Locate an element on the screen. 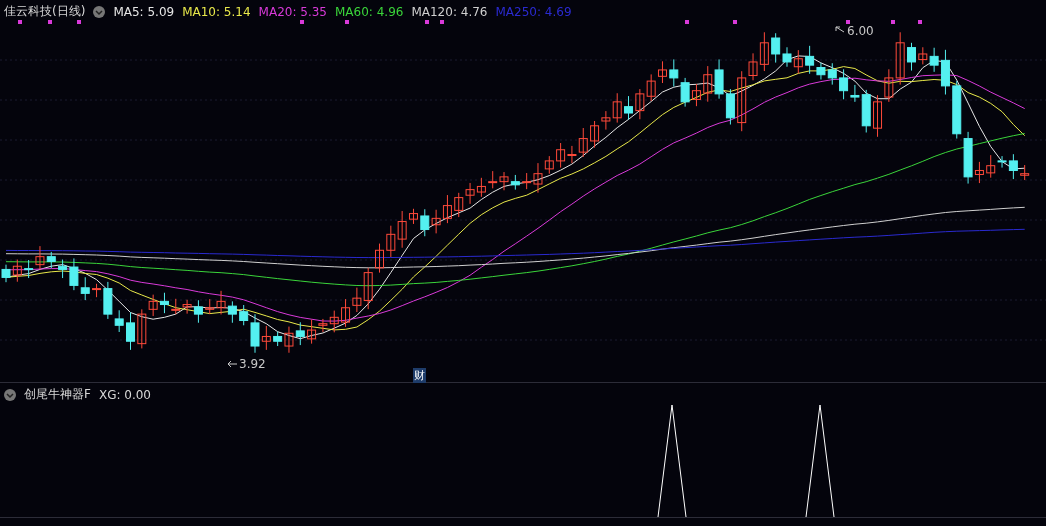 Image resolution: width=1046 pixels, height=526 pixels. indicator-value: MA5: 5.09 is located at coordinates (144, 11).